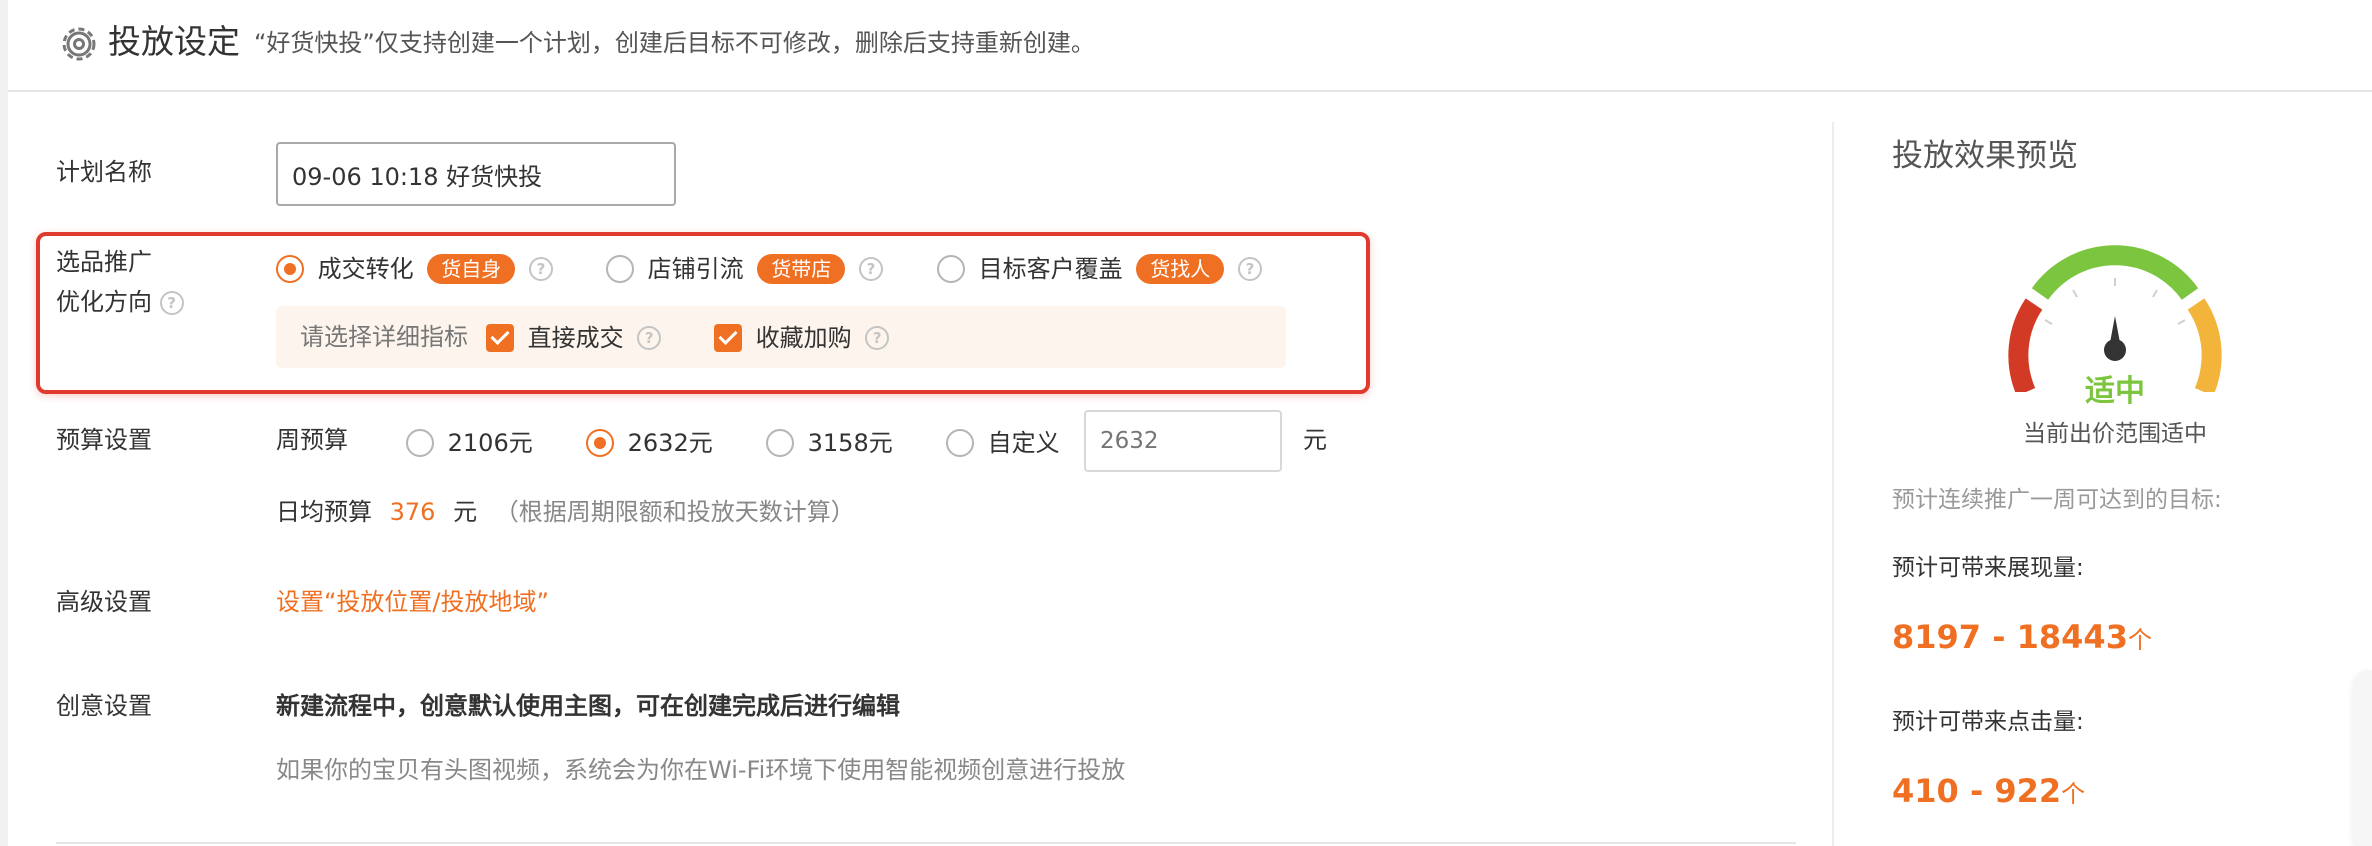 Image resolution: width=2372 pixels, height=846 pixels. I want to click on optimization-label-text: 优化方向, so click(104, 302).